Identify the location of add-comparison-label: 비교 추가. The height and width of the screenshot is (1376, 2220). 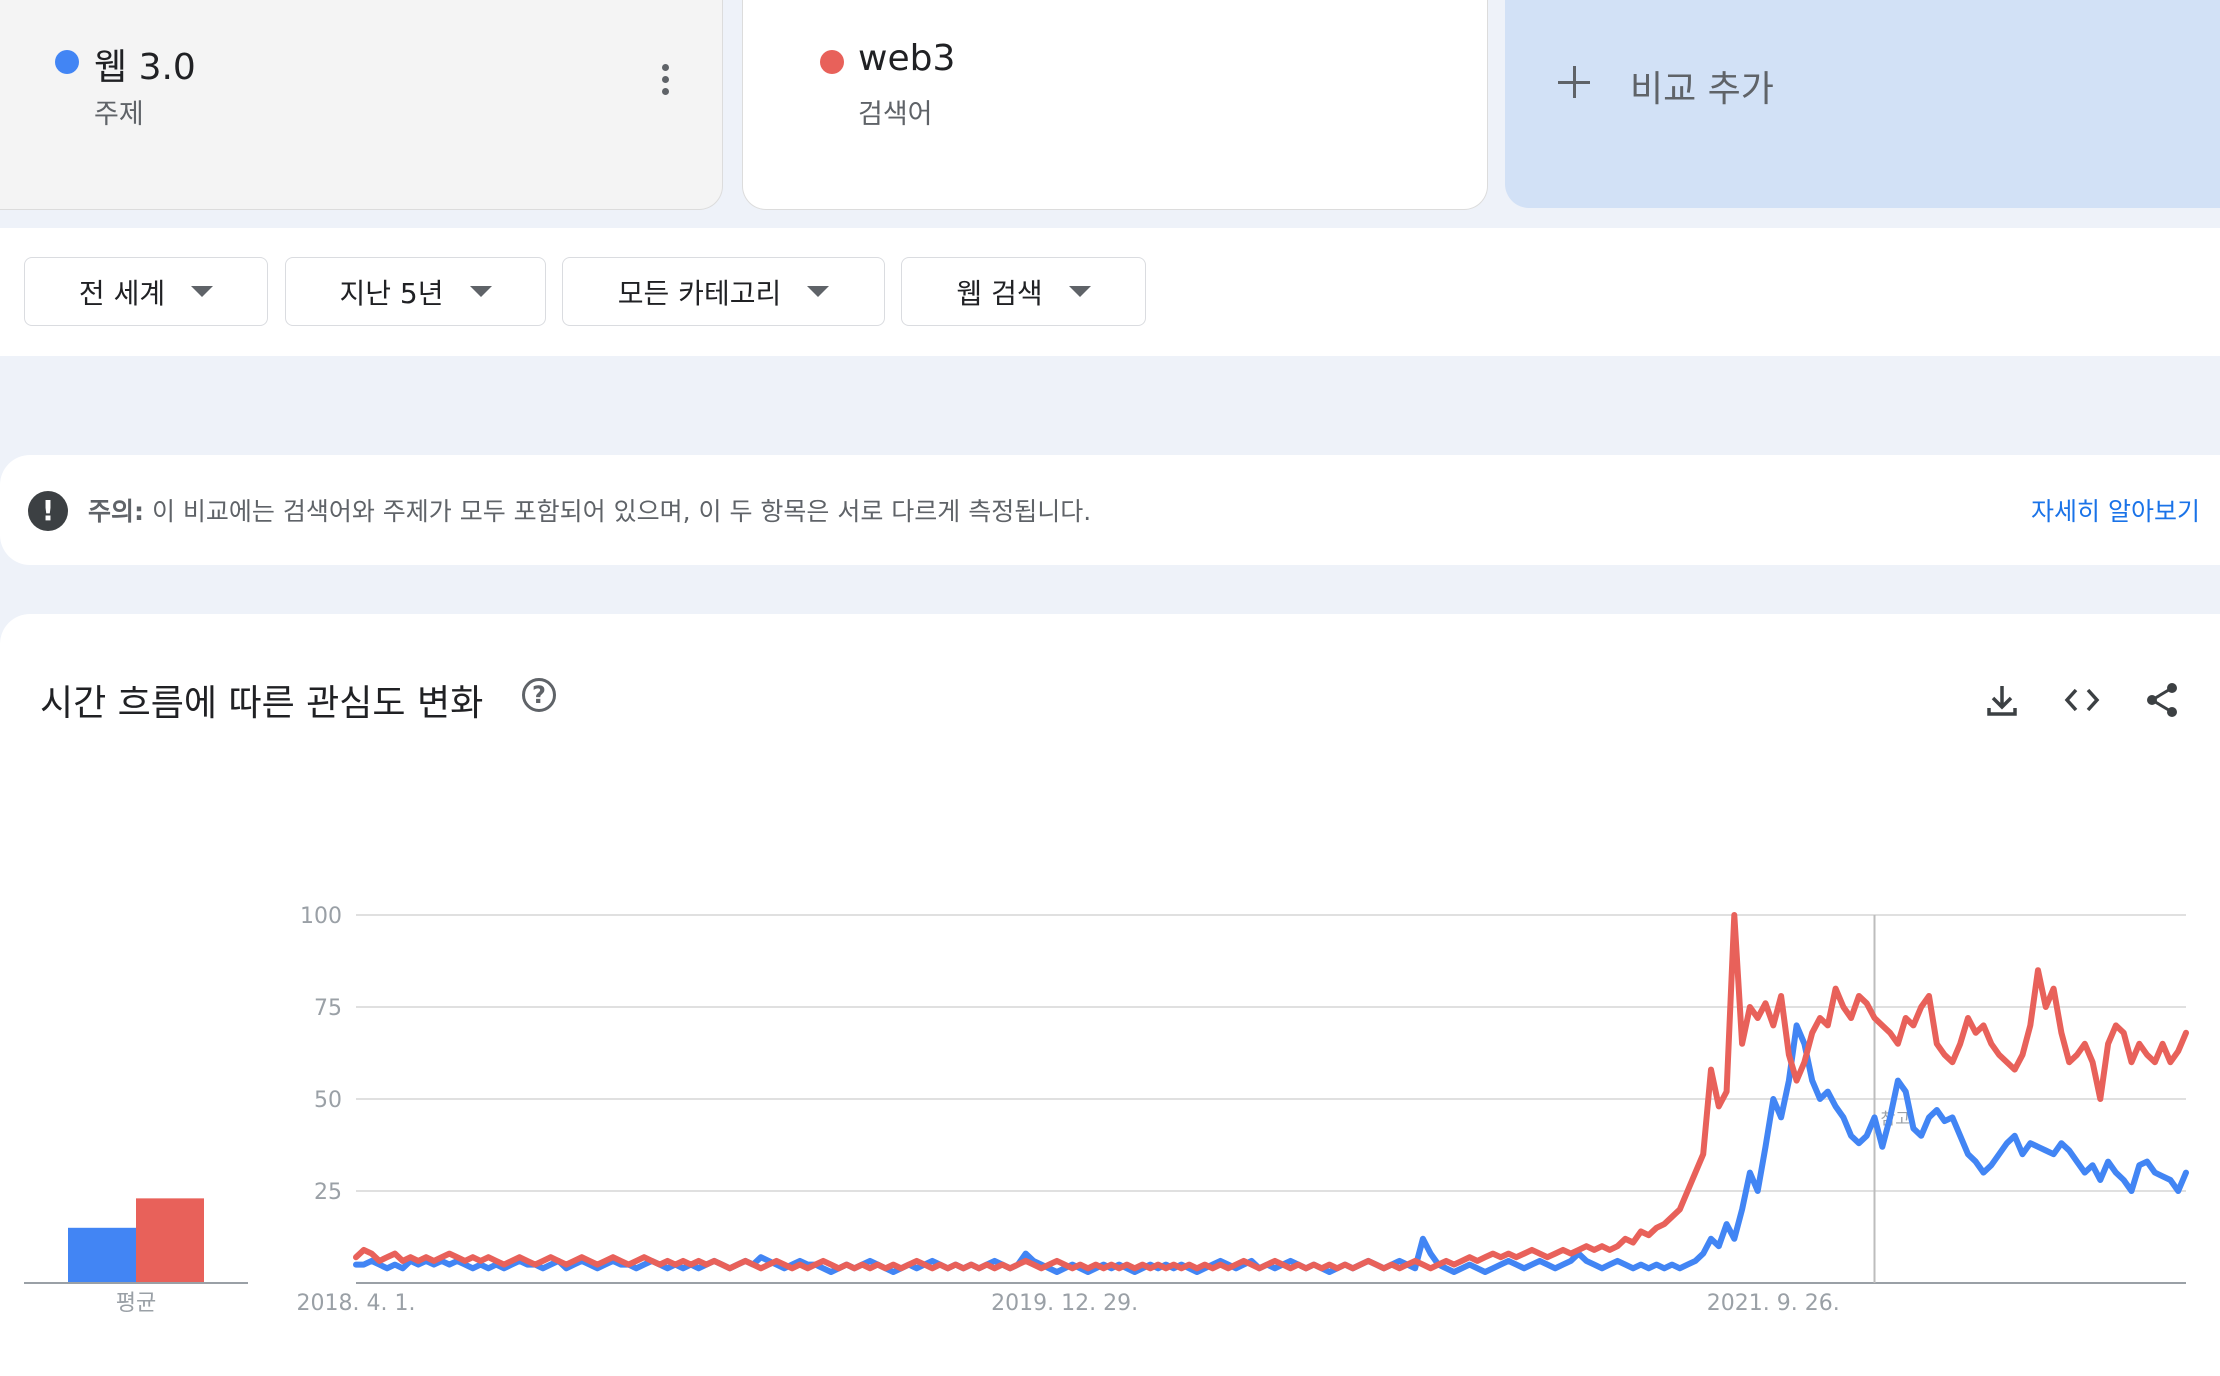
(1702, 89).